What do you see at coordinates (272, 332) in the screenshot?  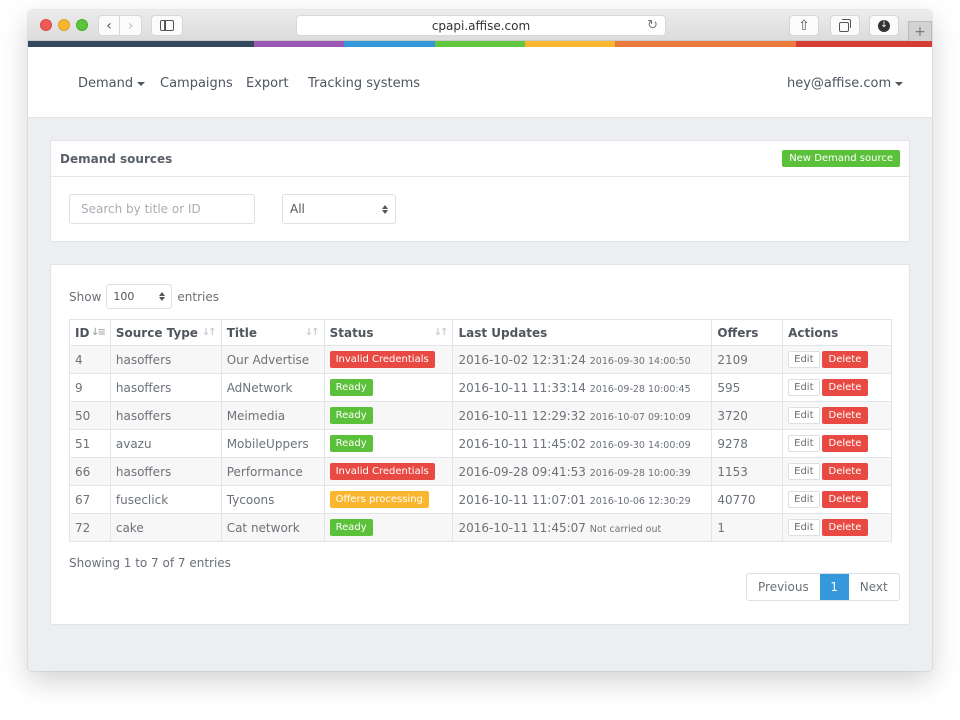 I see `column-header-title: Title ↓↑` at bounding box center [272, 332].